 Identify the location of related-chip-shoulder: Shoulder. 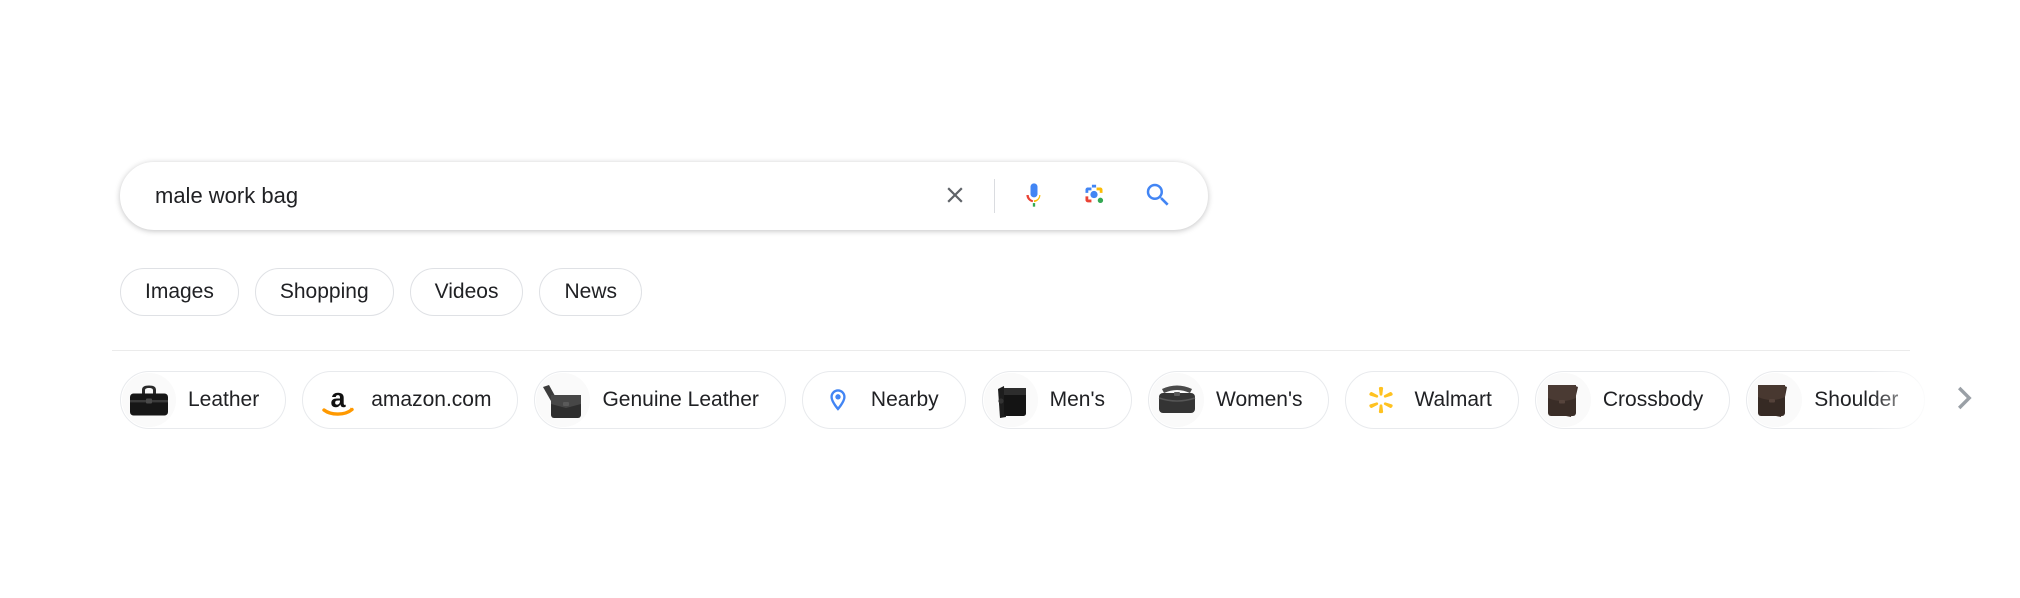
(1836, 400).